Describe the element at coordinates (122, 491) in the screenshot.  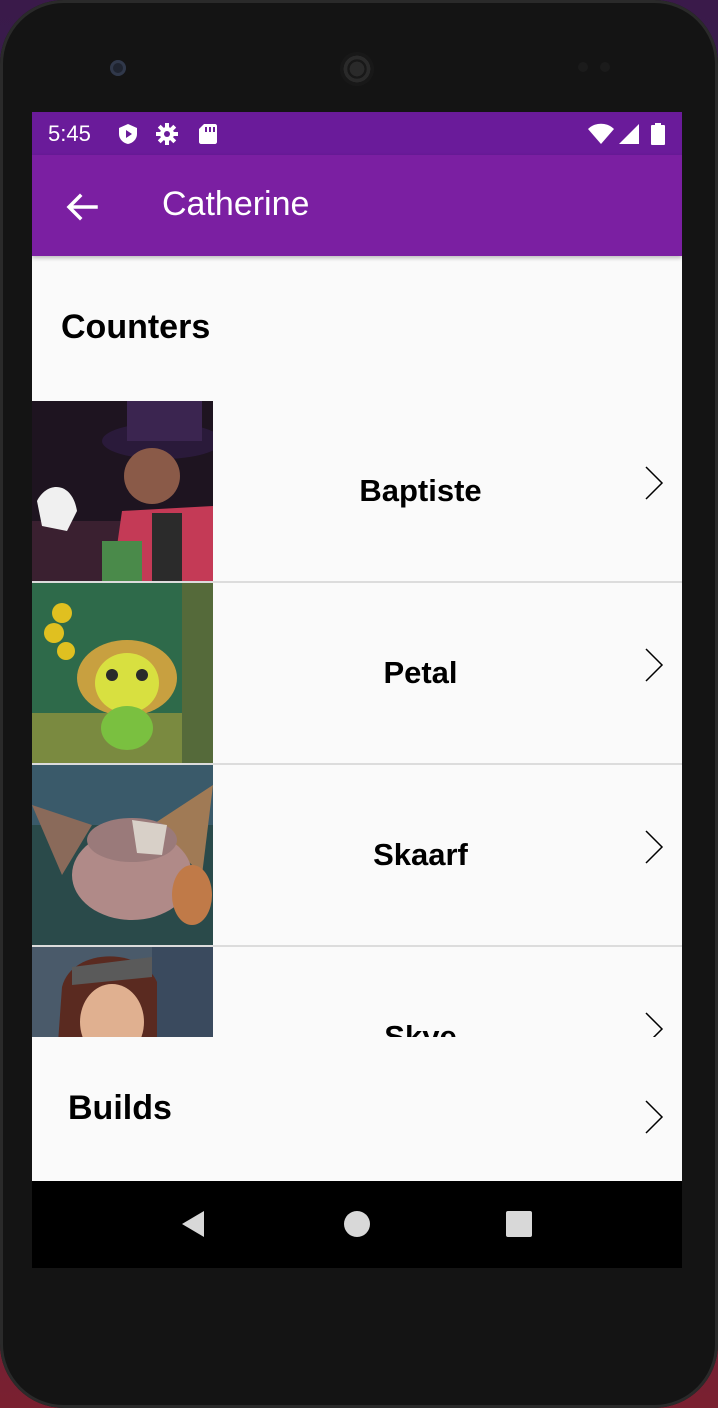
I see `baptiste-portrait` at that location.